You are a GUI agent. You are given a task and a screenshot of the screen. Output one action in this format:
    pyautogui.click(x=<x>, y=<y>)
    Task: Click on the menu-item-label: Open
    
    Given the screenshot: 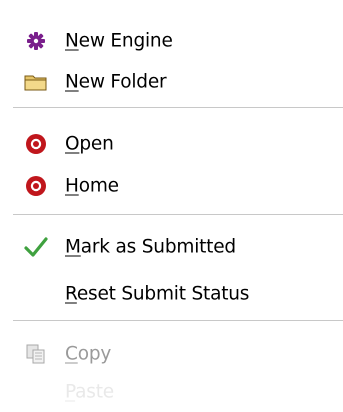 What is the action you would take?
    pyautogui.click(x=89, y=144)
    